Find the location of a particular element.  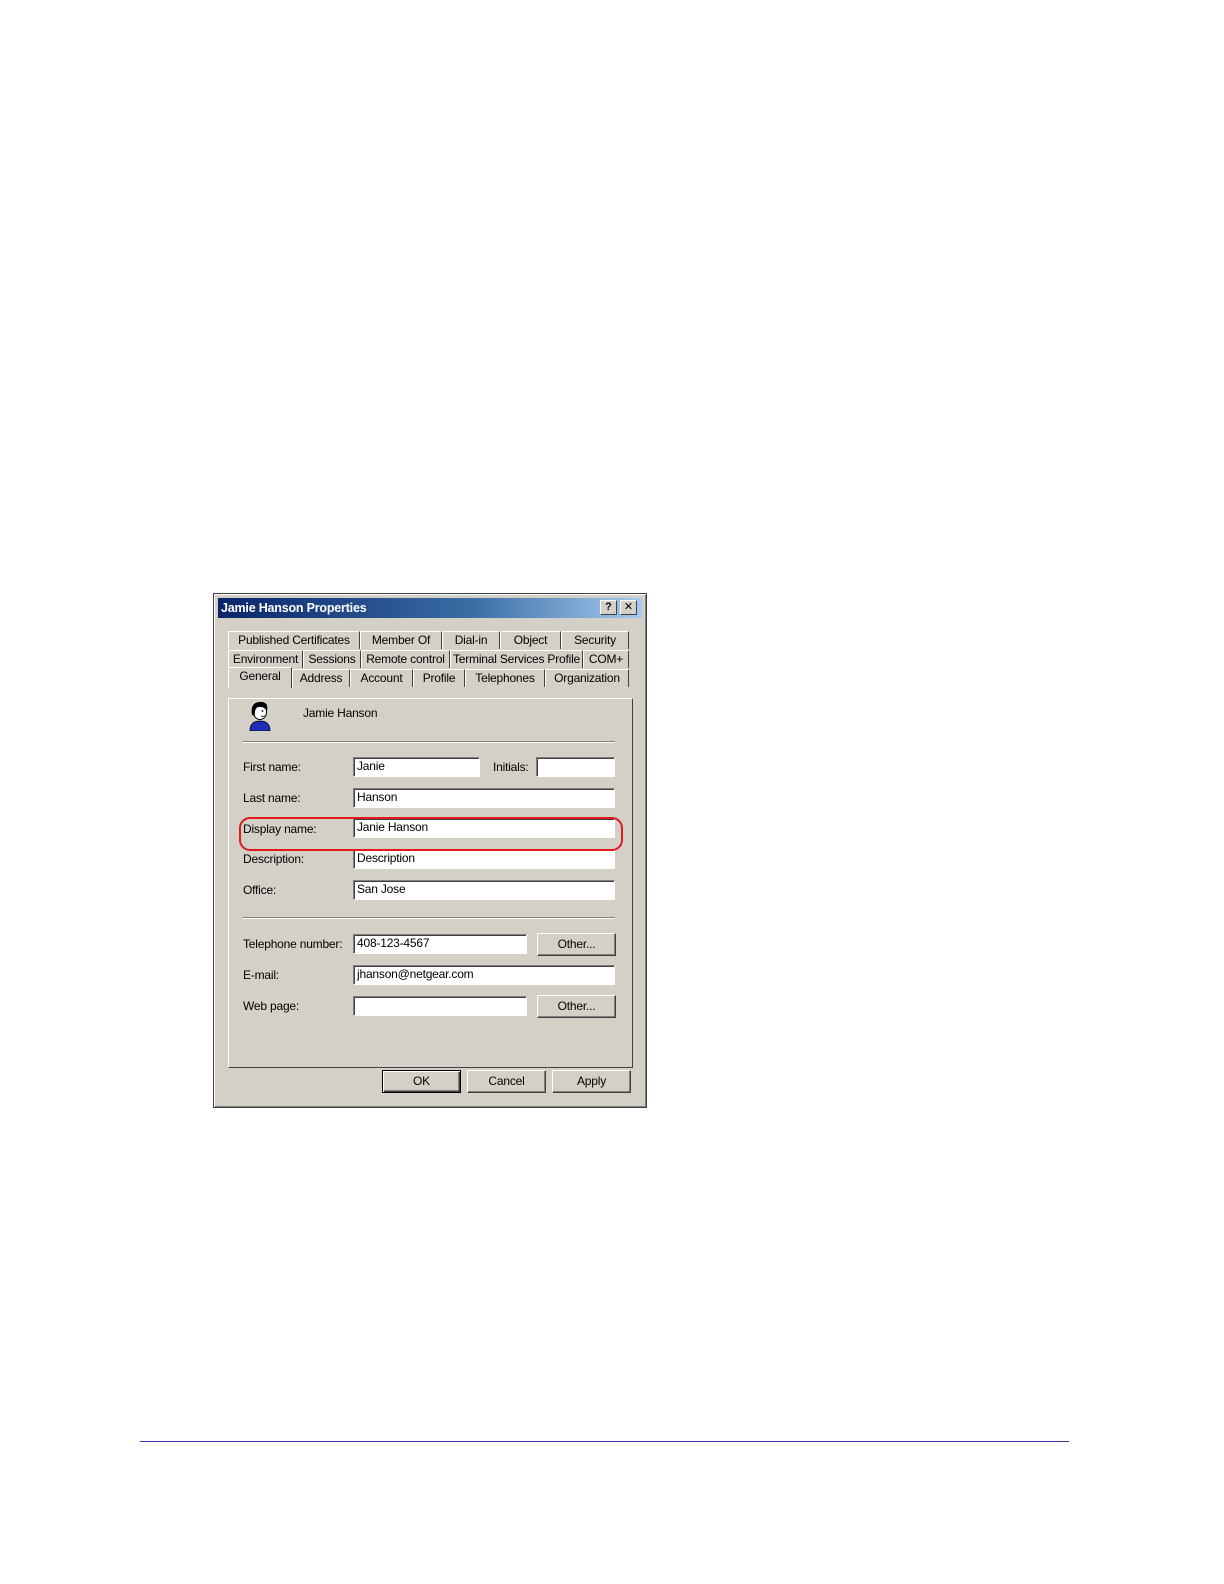

separator-top is located at coordinates (429, 742).